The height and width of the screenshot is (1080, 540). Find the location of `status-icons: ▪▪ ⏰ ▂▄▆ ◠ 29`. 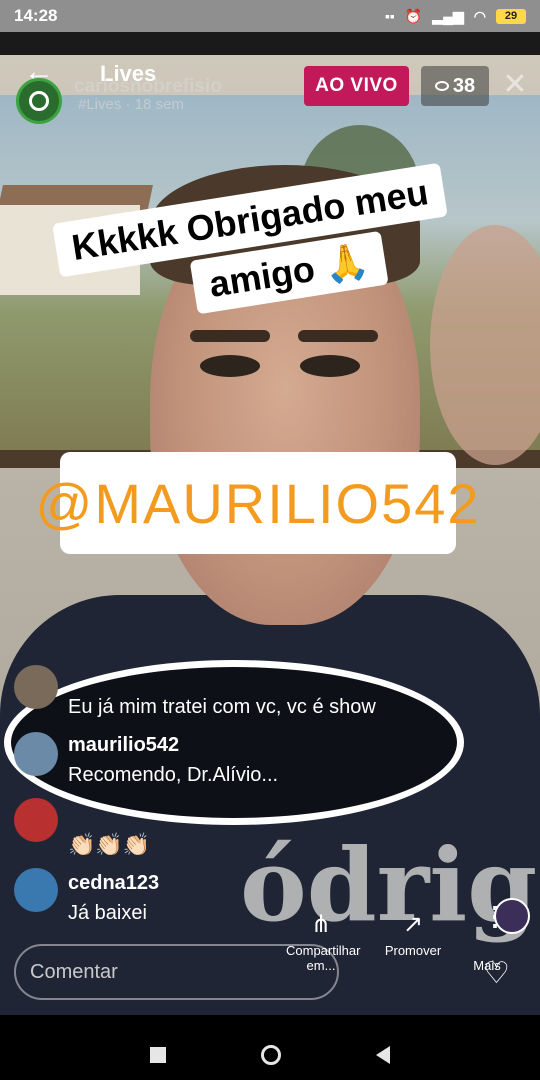

status-icons: ▪▪ ⏰ ▂▄▆ ◠ 29 is located at coordinates (455, 16).